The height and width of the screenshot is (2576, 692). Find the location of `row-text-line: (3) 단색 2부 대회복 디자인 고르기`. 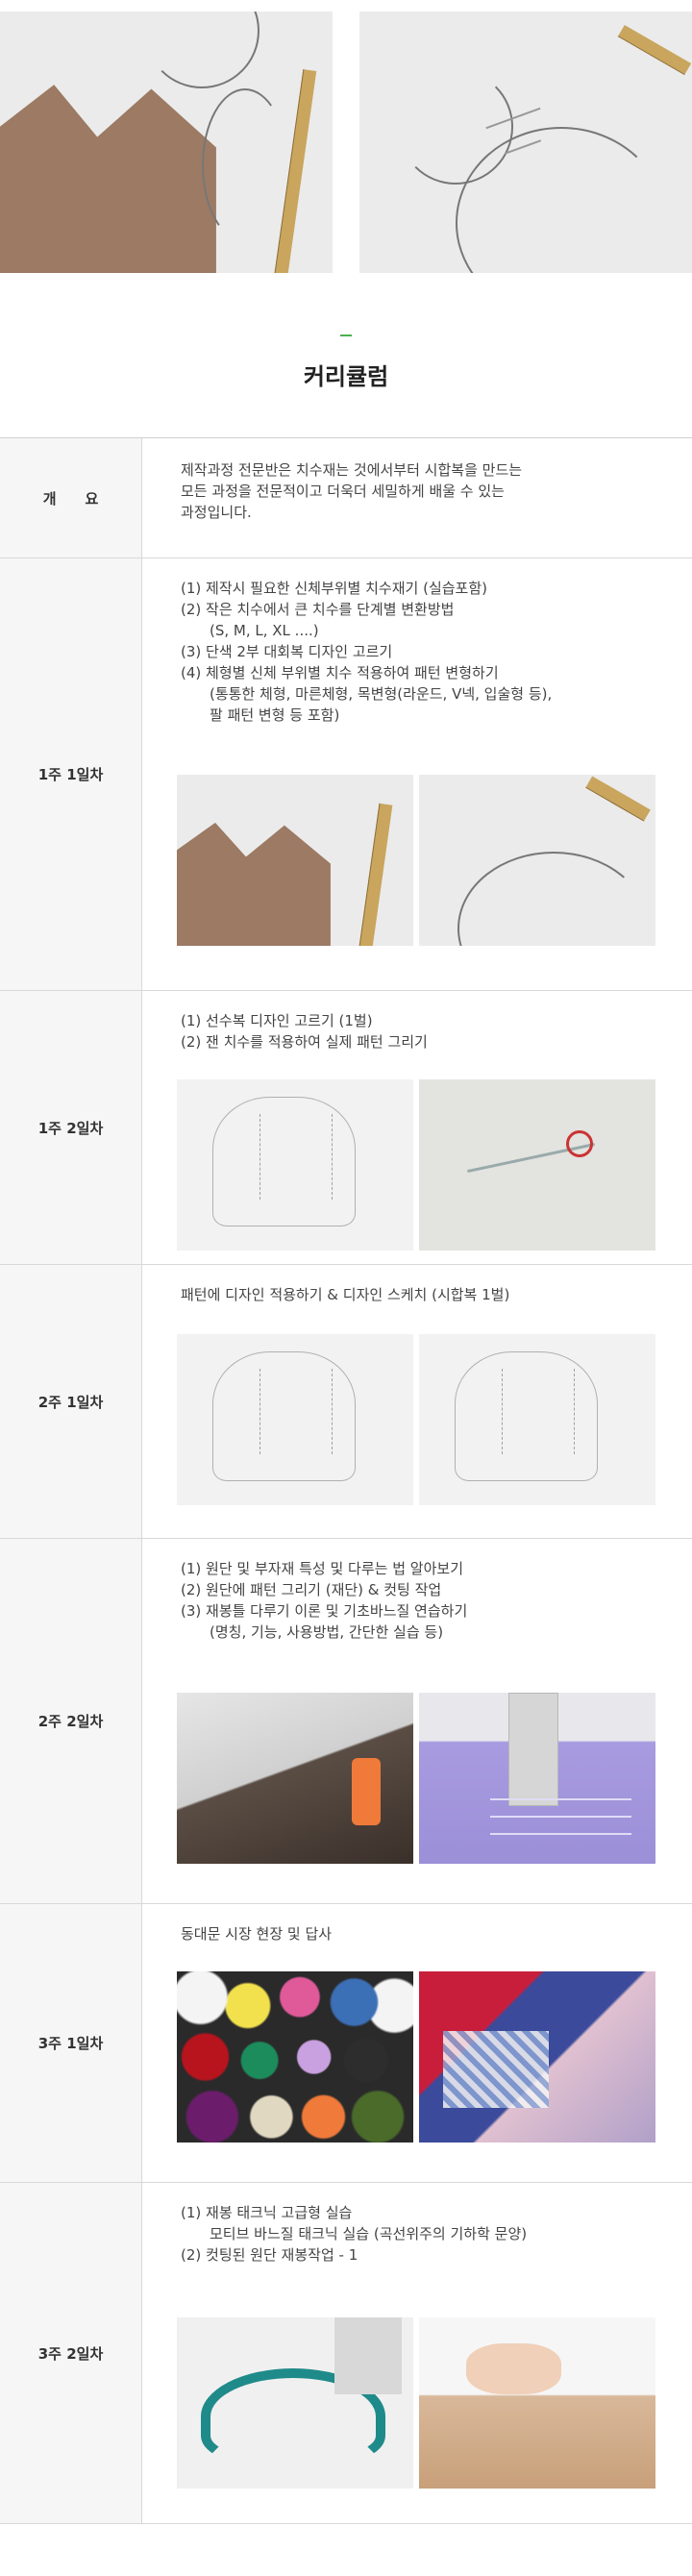

row-text-line: (3) 단색 2부 대회복 디자인 고르기 is located at coordinates (287, 651).